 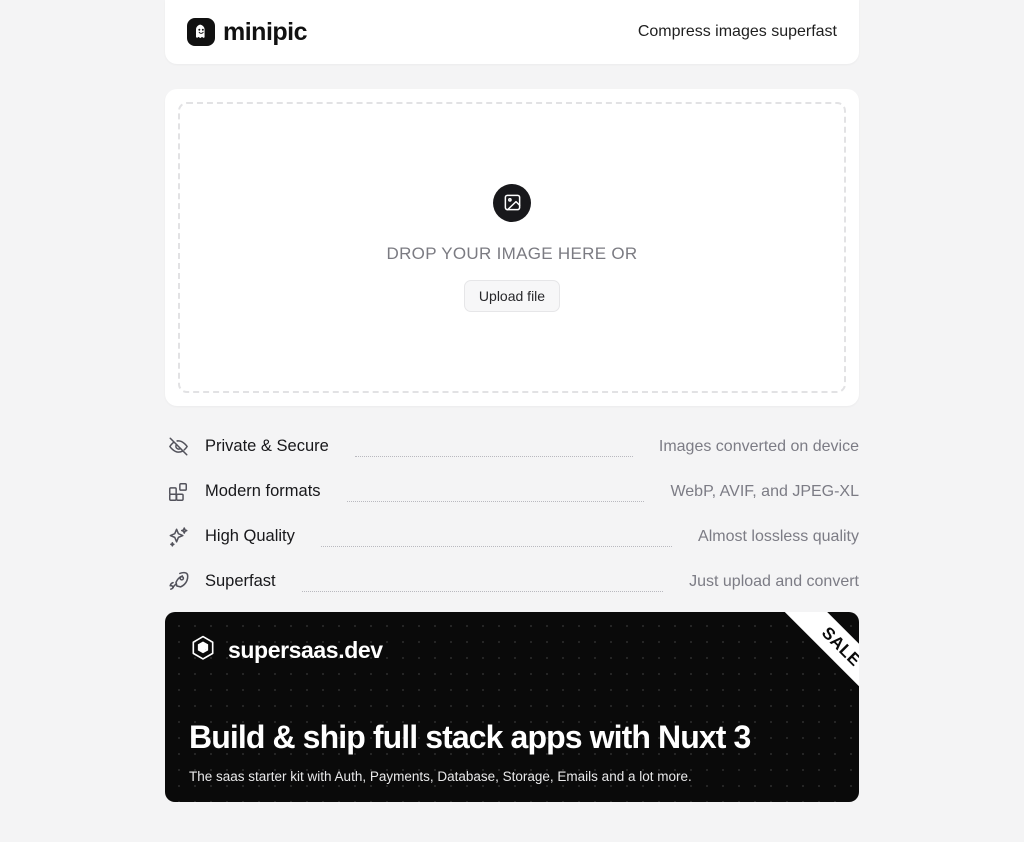 What do you see at coordinates (758, 446) in the screenshot?
I see `feature-value: Images converted on device` at bounding box center [758, 446].